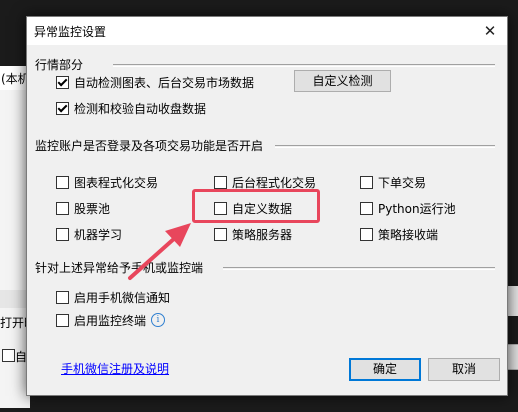  What do you see at coordinates (262, 234) in the screenshot?
I see `account-item-label: 策略服务器` at bounding box center [262, 234].